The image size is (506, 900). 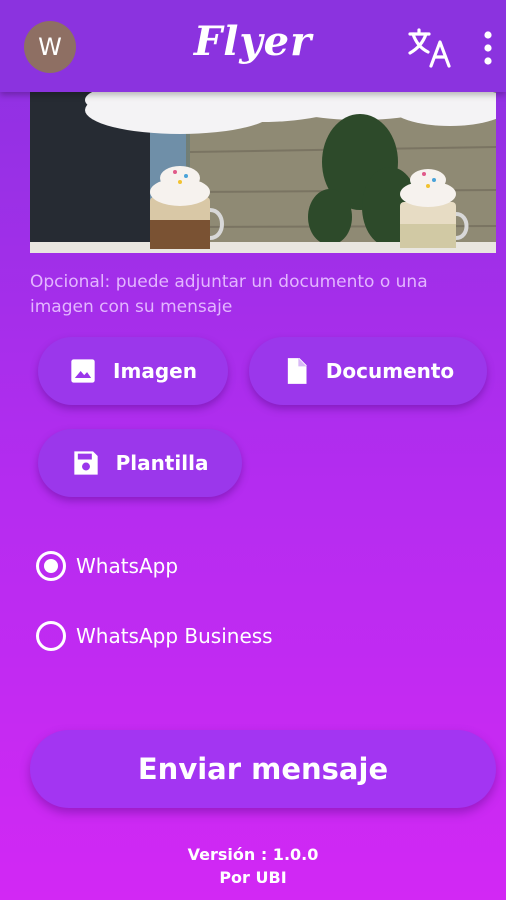 I want to click on document-button-label: Documento, so click(x=390, y=371).